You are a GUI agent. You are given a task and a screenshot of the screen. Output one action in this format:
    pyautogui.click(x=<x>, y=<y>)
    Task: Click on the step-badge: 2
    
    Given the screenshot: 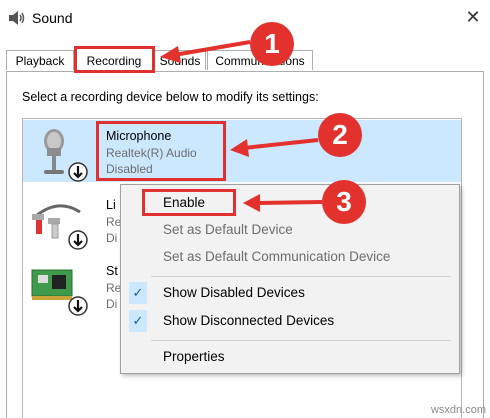 What is the action you would take?
    pyautogui.click(x=340, y=135)
    